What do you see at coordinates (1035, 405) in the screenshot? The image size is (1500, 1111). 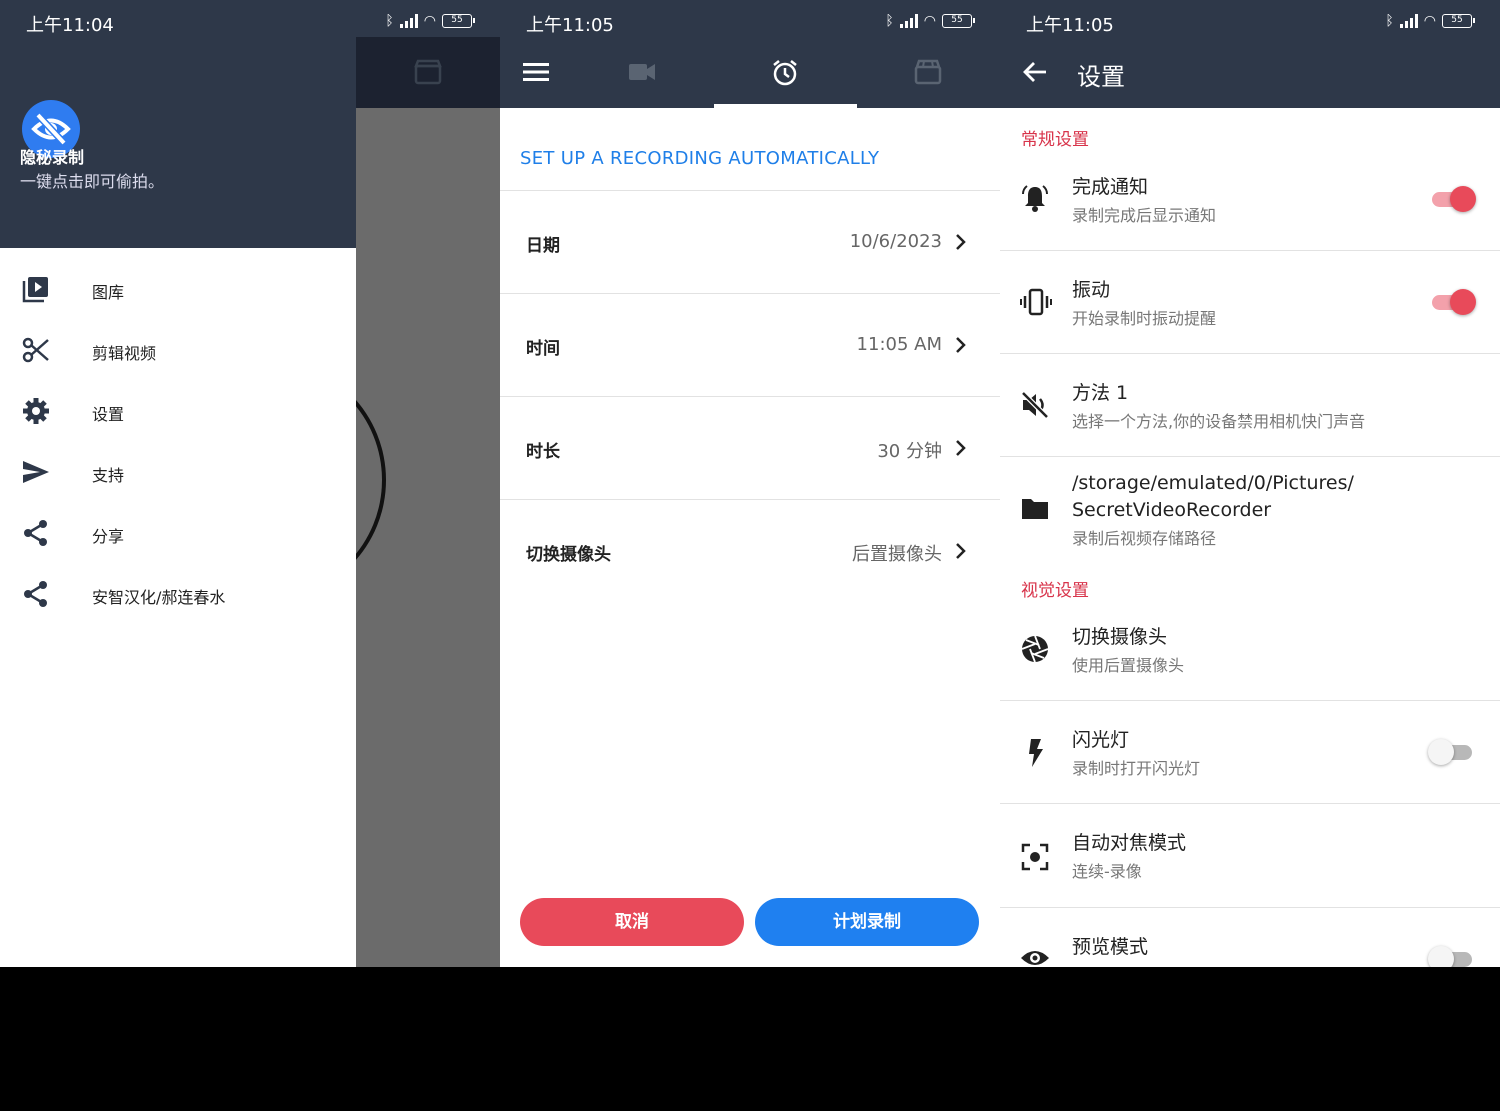 I see `volume-off-icon` at bounding box center [1035, 405].